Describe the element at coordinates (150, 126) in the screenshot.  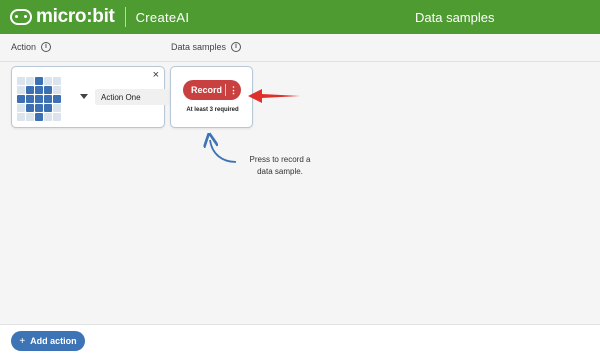
I see `annotation-overlay` at that location.